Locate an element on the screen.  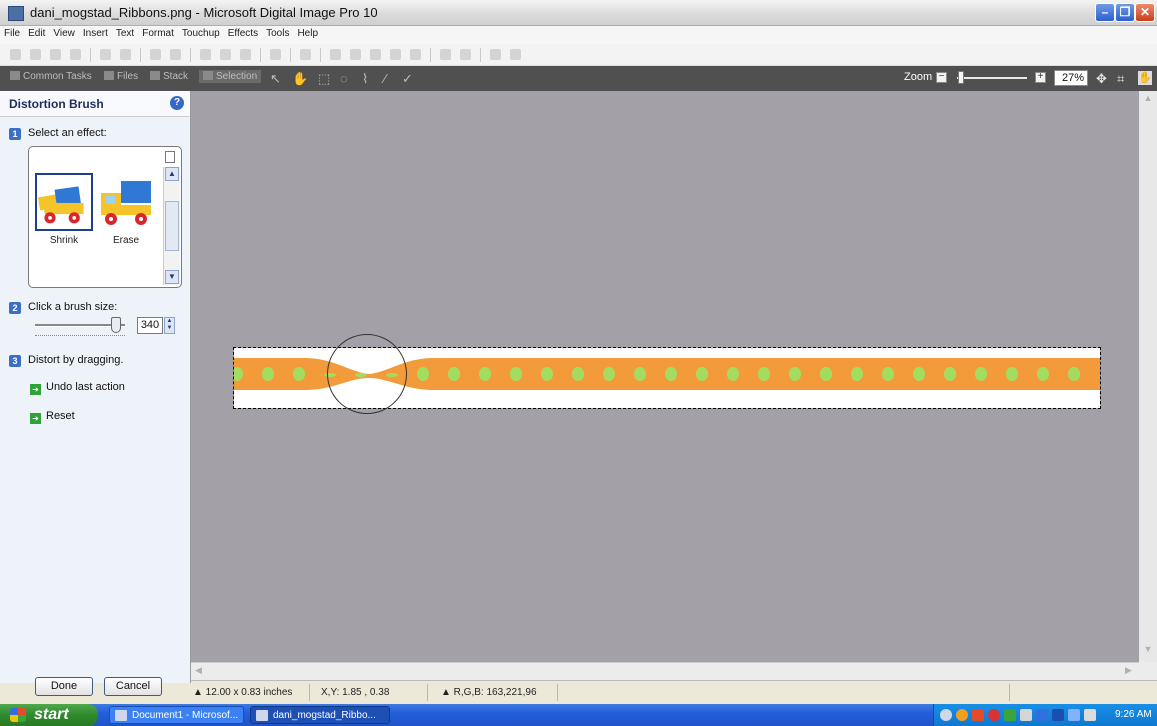
tray-shield-icon is located at coordinates (1042, 715).